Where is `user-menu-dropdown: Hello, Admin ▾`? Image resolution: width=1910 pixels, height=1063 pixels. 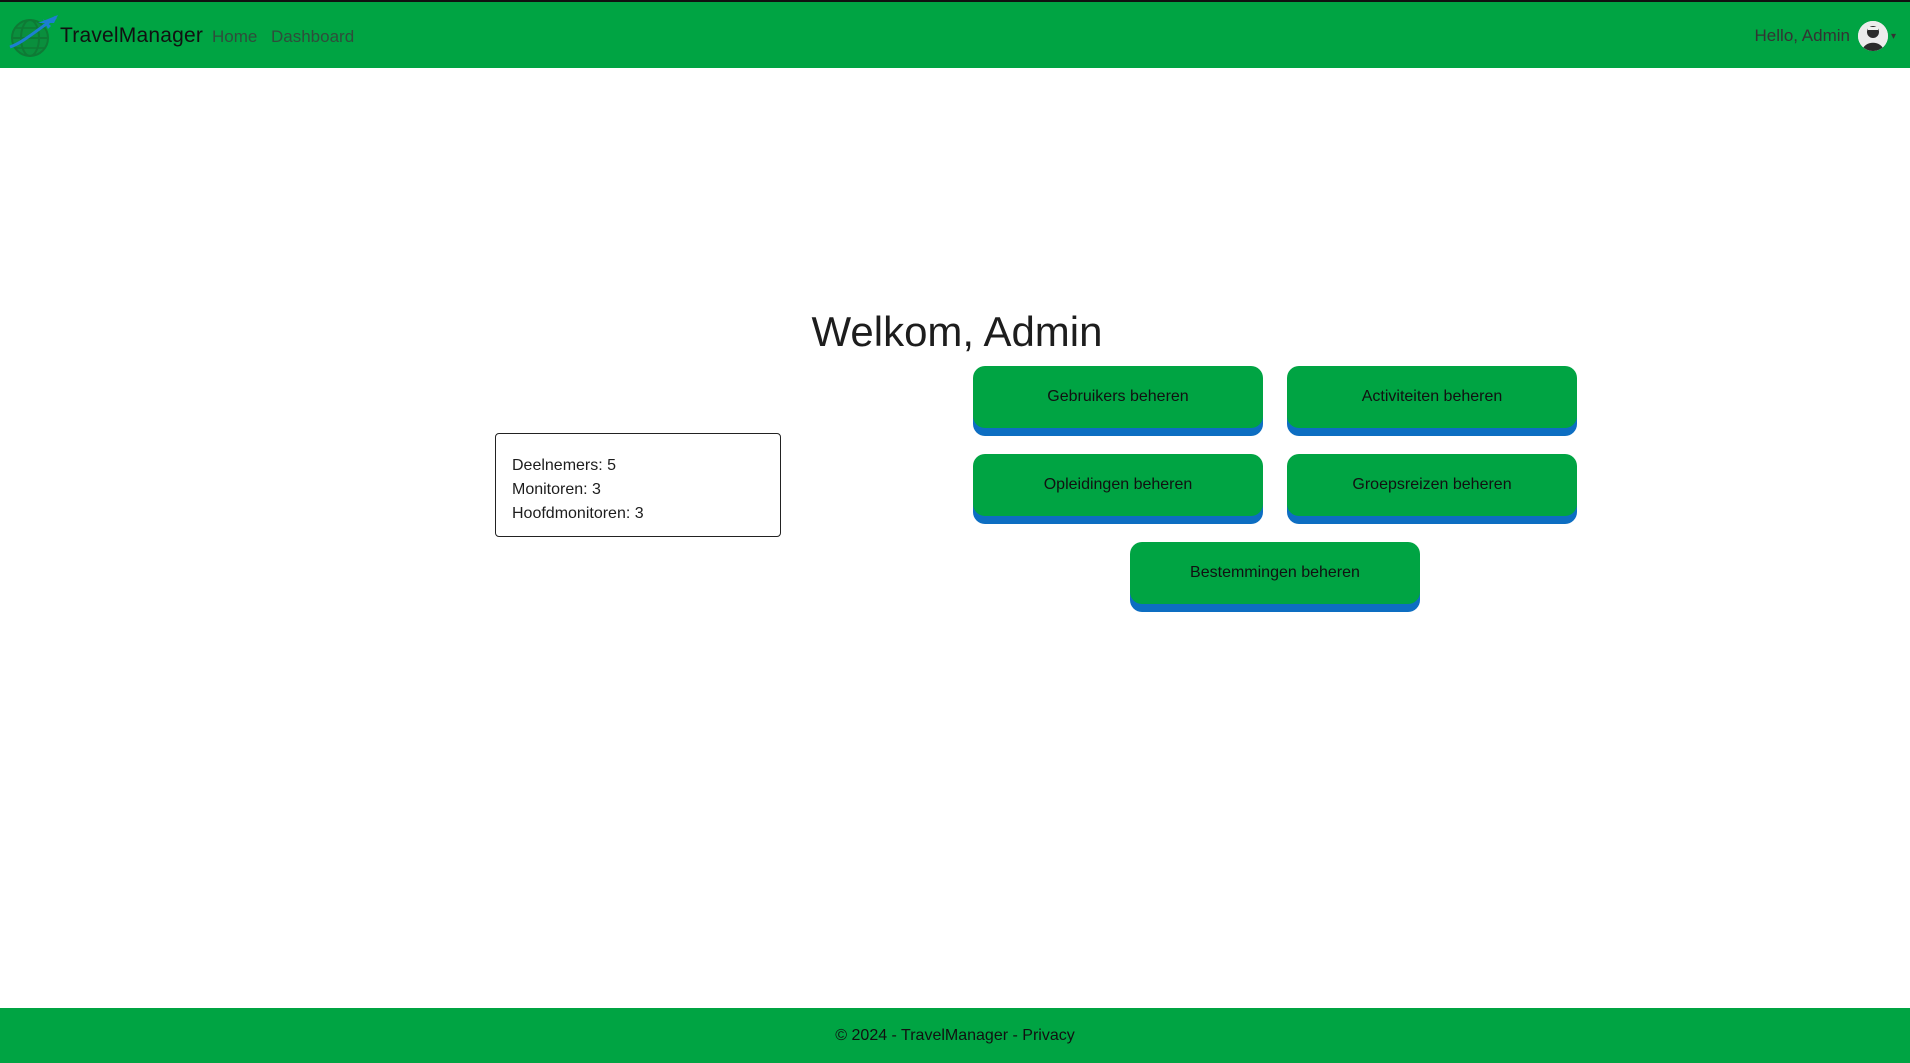
user-menu-dropdown: Hello, Admin ▾ is located at coordinates (1825, 36).